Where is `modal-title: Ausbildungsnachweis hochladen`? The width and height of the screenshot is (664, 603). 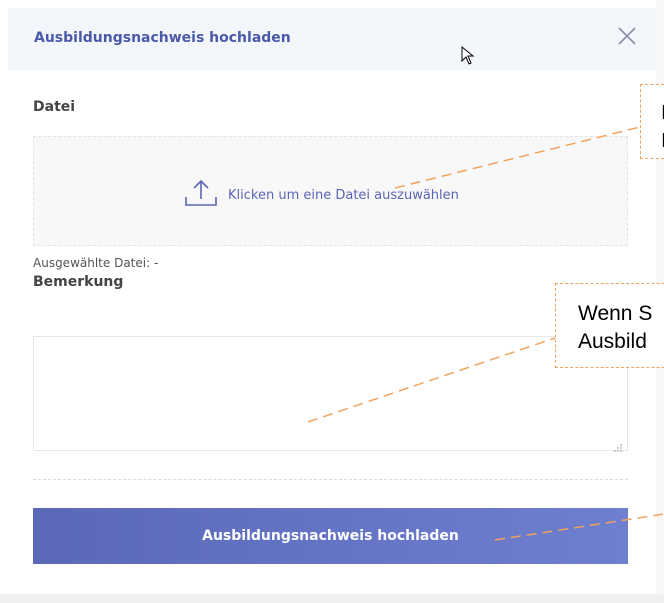 modal-title: Ausbildungsnachweis hochladen is located at coordinates (162, 38).